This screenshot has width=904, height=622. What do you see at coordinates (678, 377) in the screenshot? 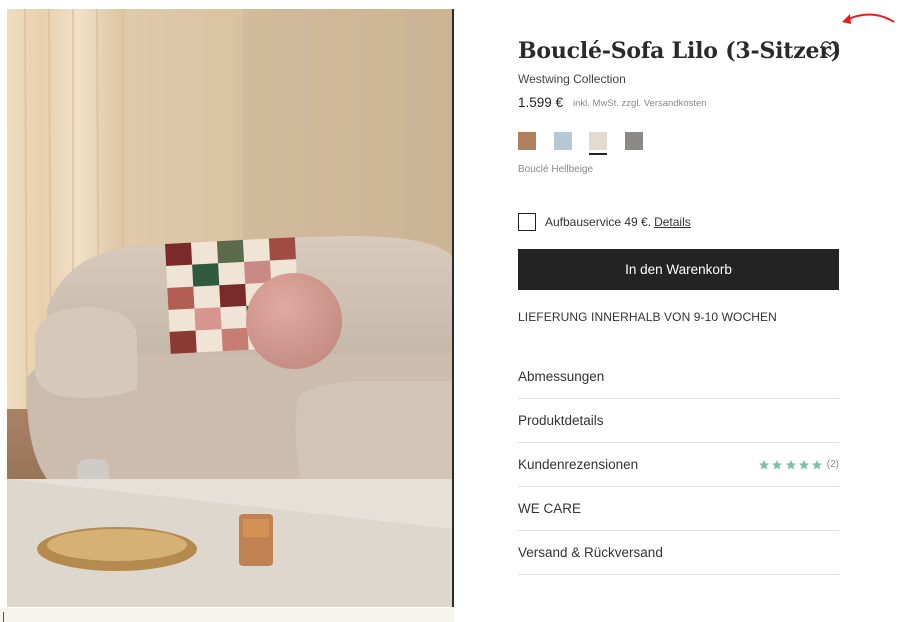
I see `accordion-item-dimensions: Abmessungen` at bounding box center [678, 377].